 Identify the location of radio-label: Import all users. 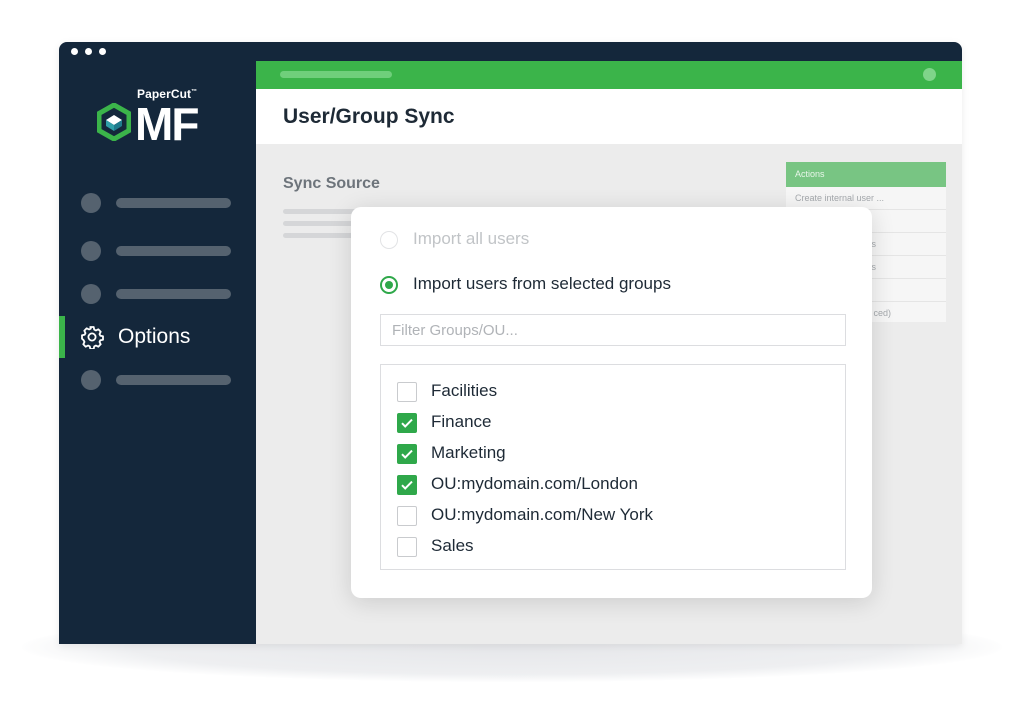
(471, 238).